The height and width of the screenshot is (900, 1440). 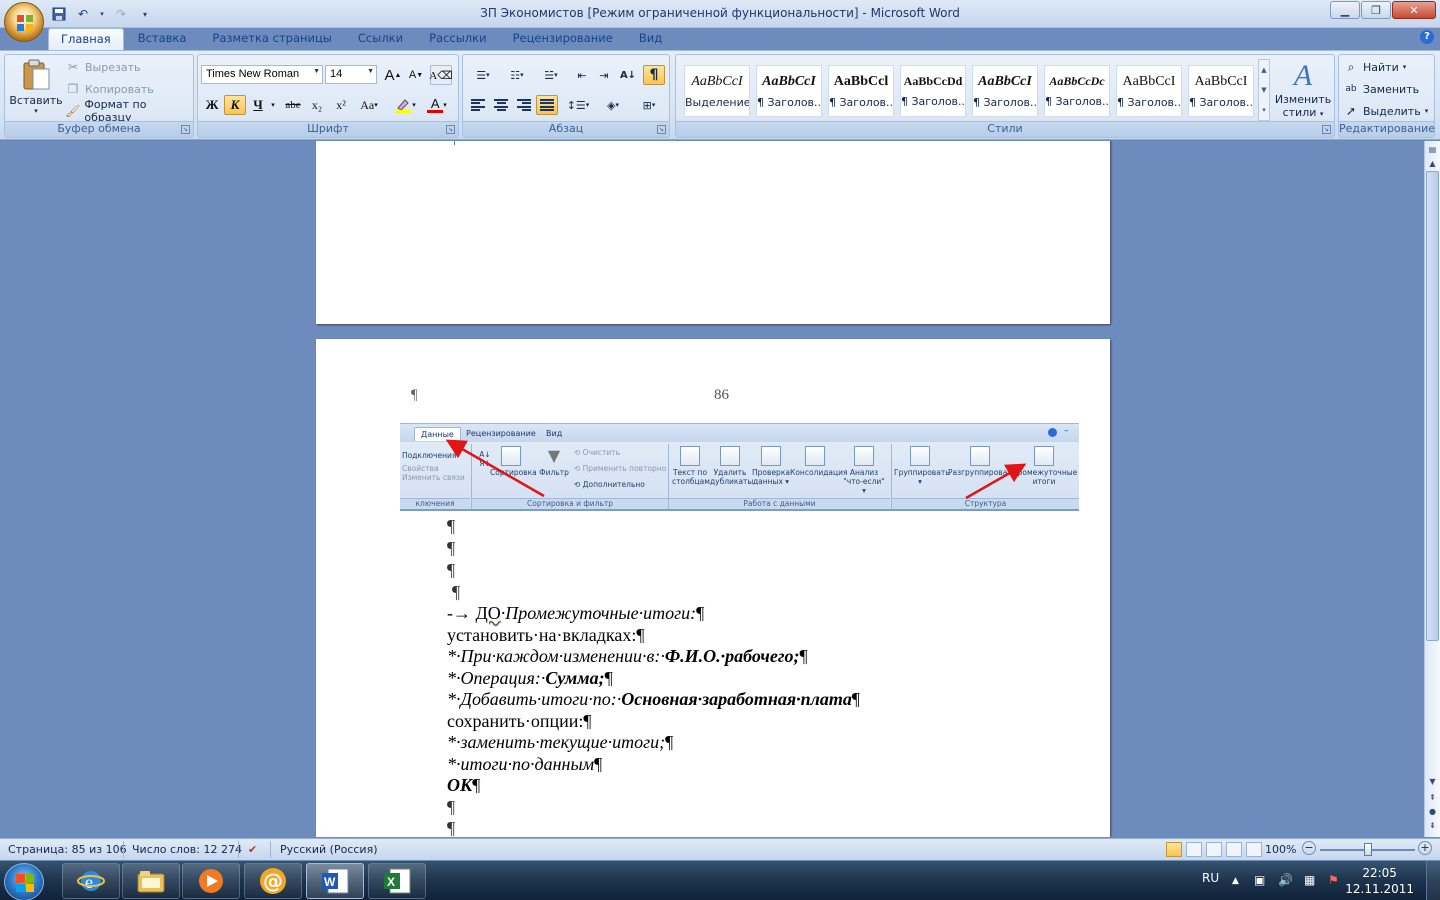 What do you see at coordinates (1379, 881) in the screenshot?
I see `system-clock: 22:05 12.11.2011` at bounding box center [1379, 881].